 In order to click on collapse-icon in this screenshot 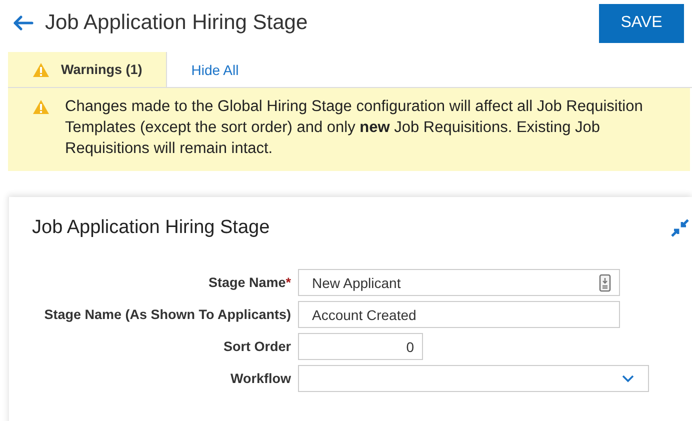, I will do `click(680, 228)`.